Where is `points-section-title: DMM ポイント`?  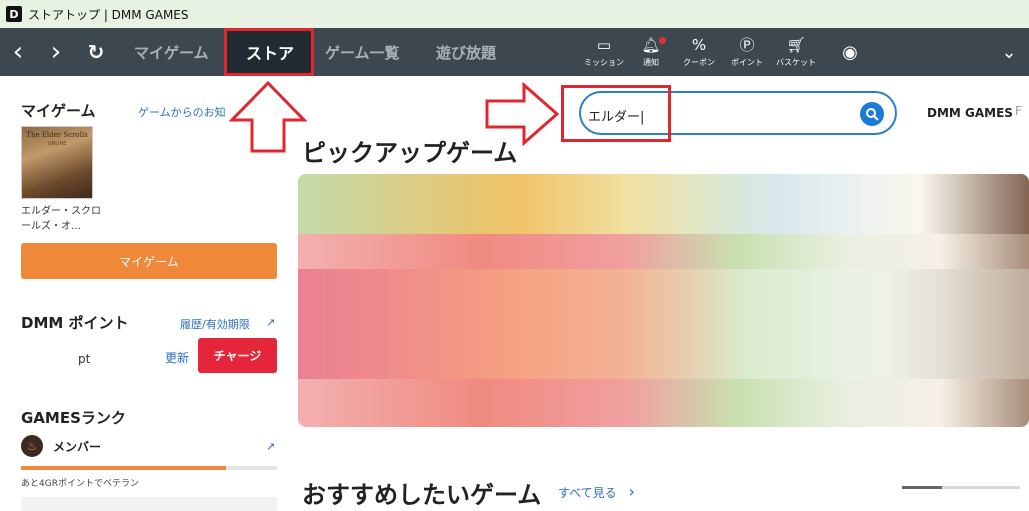 points-section-title: DMM ポイント is located at coordinates (75, 323).